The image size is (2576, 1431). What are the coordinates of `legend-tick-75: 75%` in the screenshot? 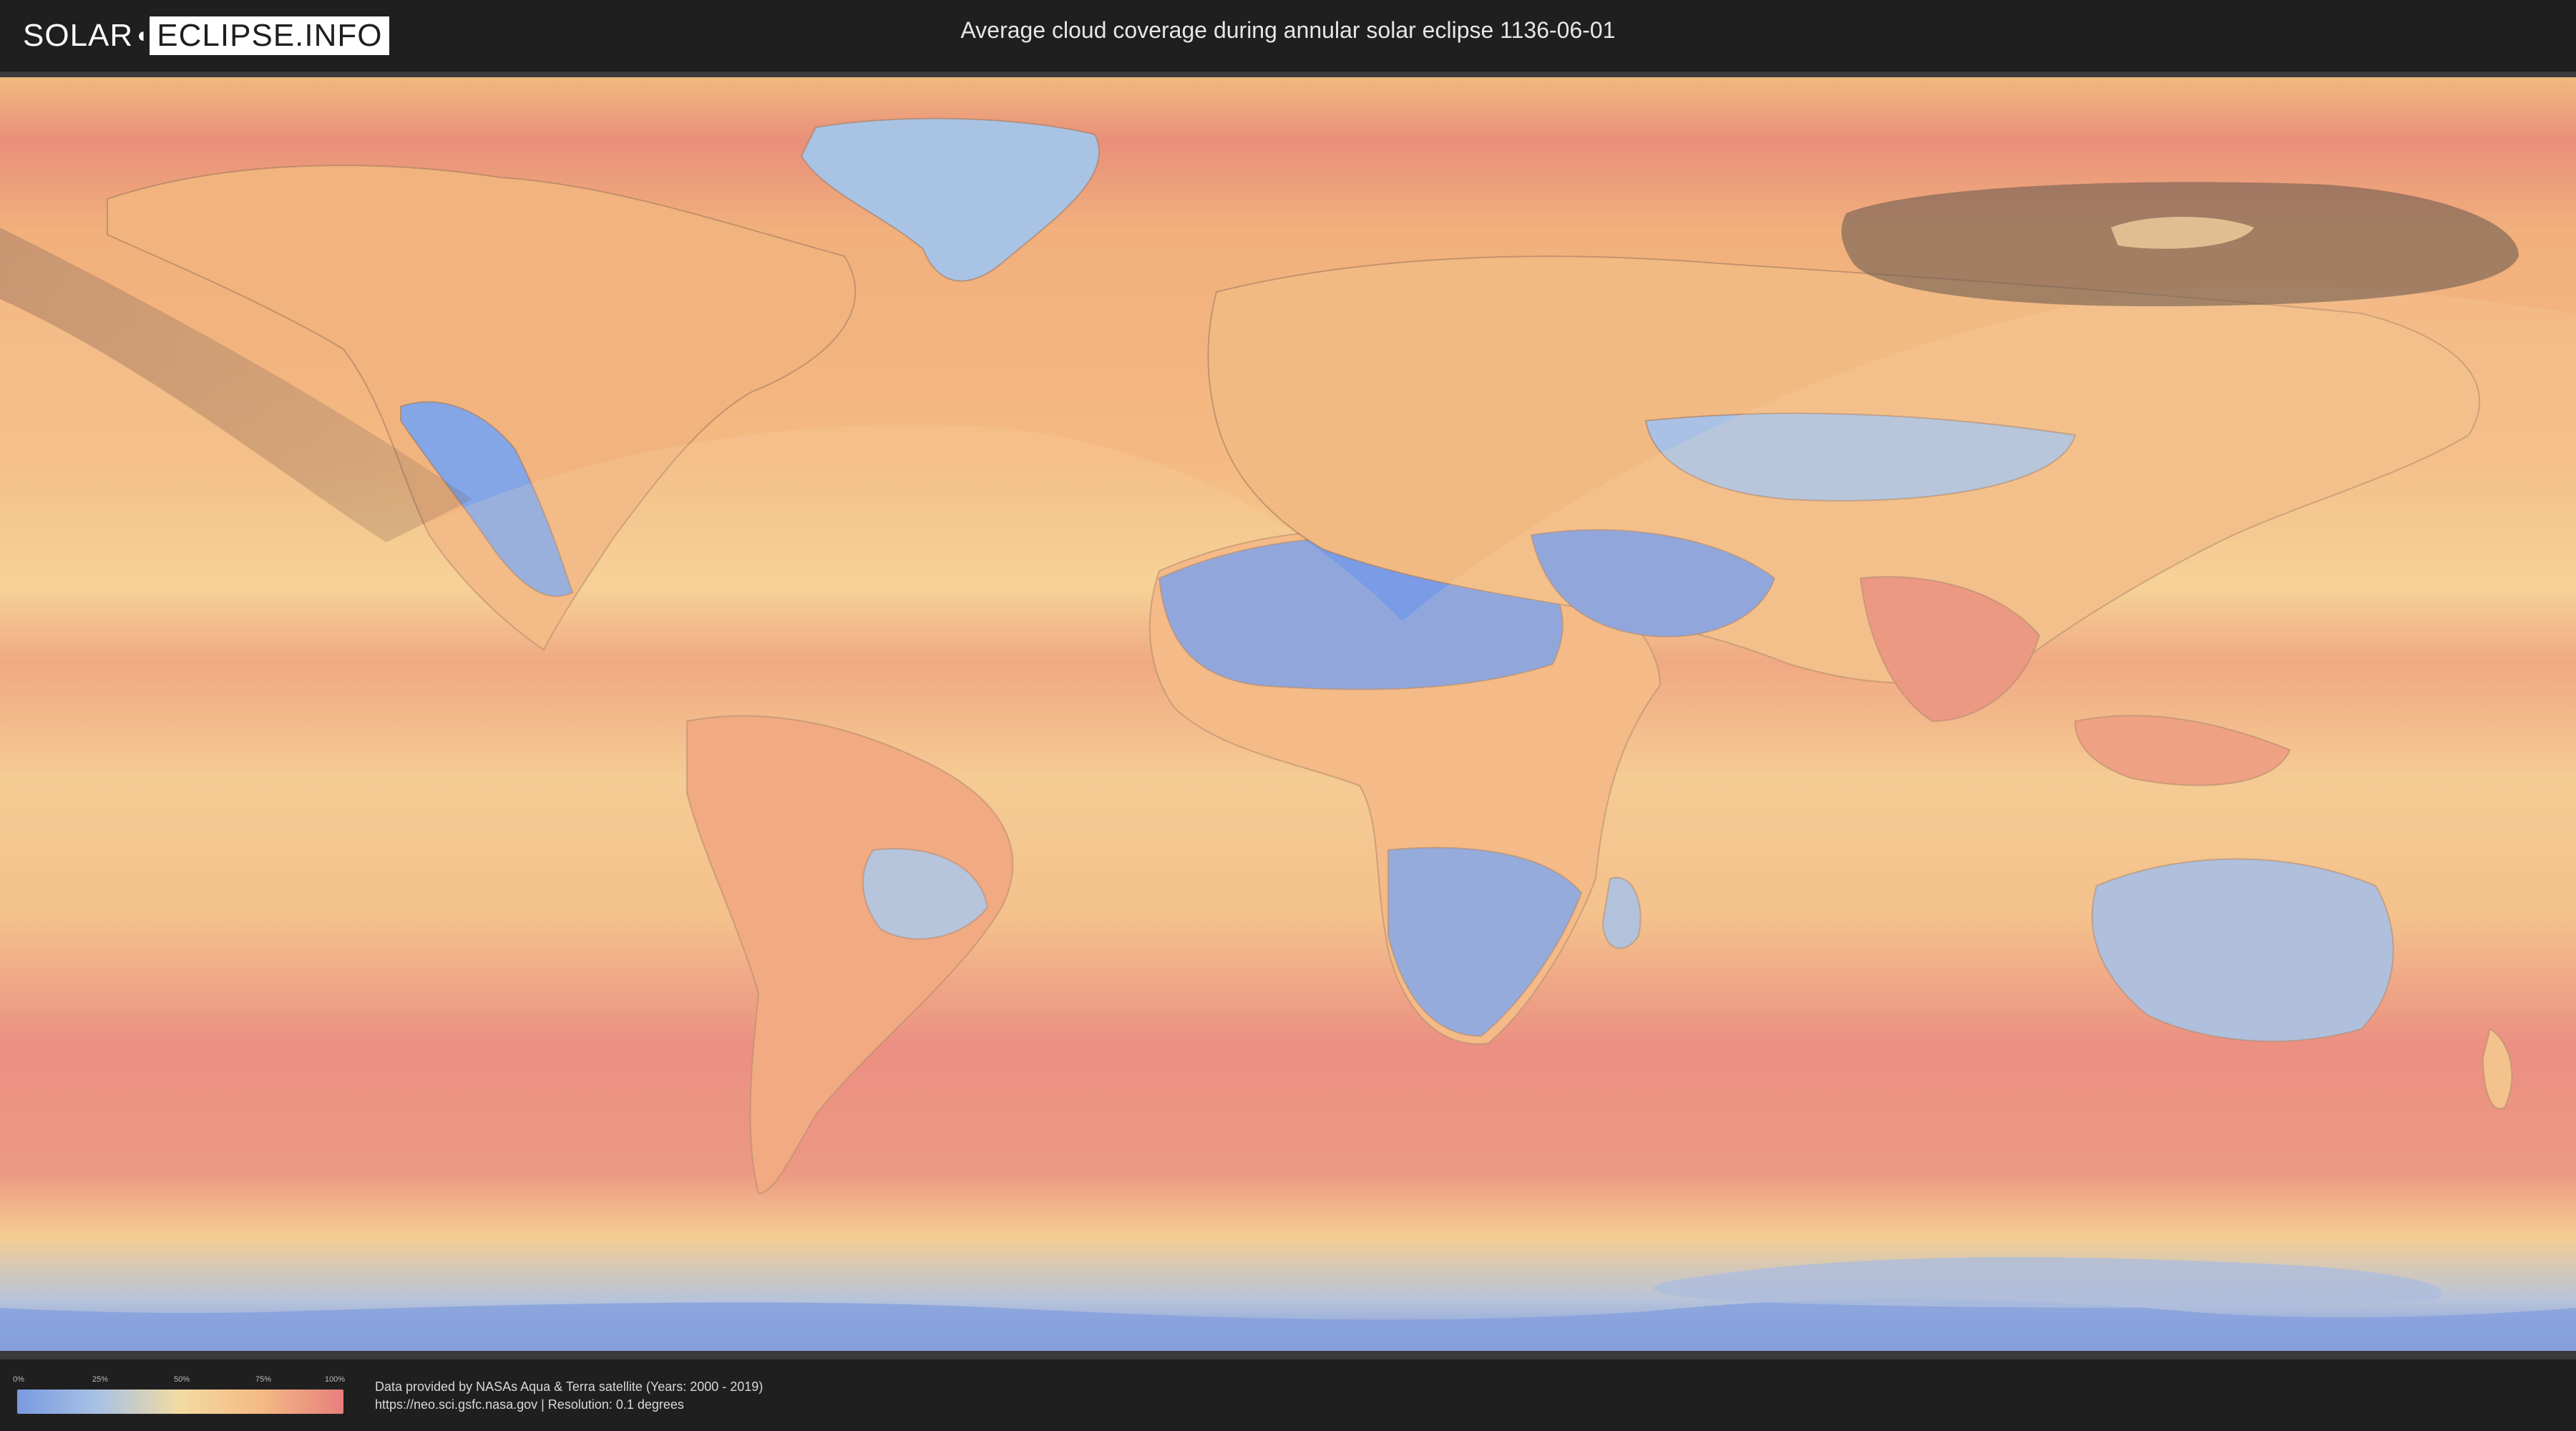 It's located at (263, 1379).